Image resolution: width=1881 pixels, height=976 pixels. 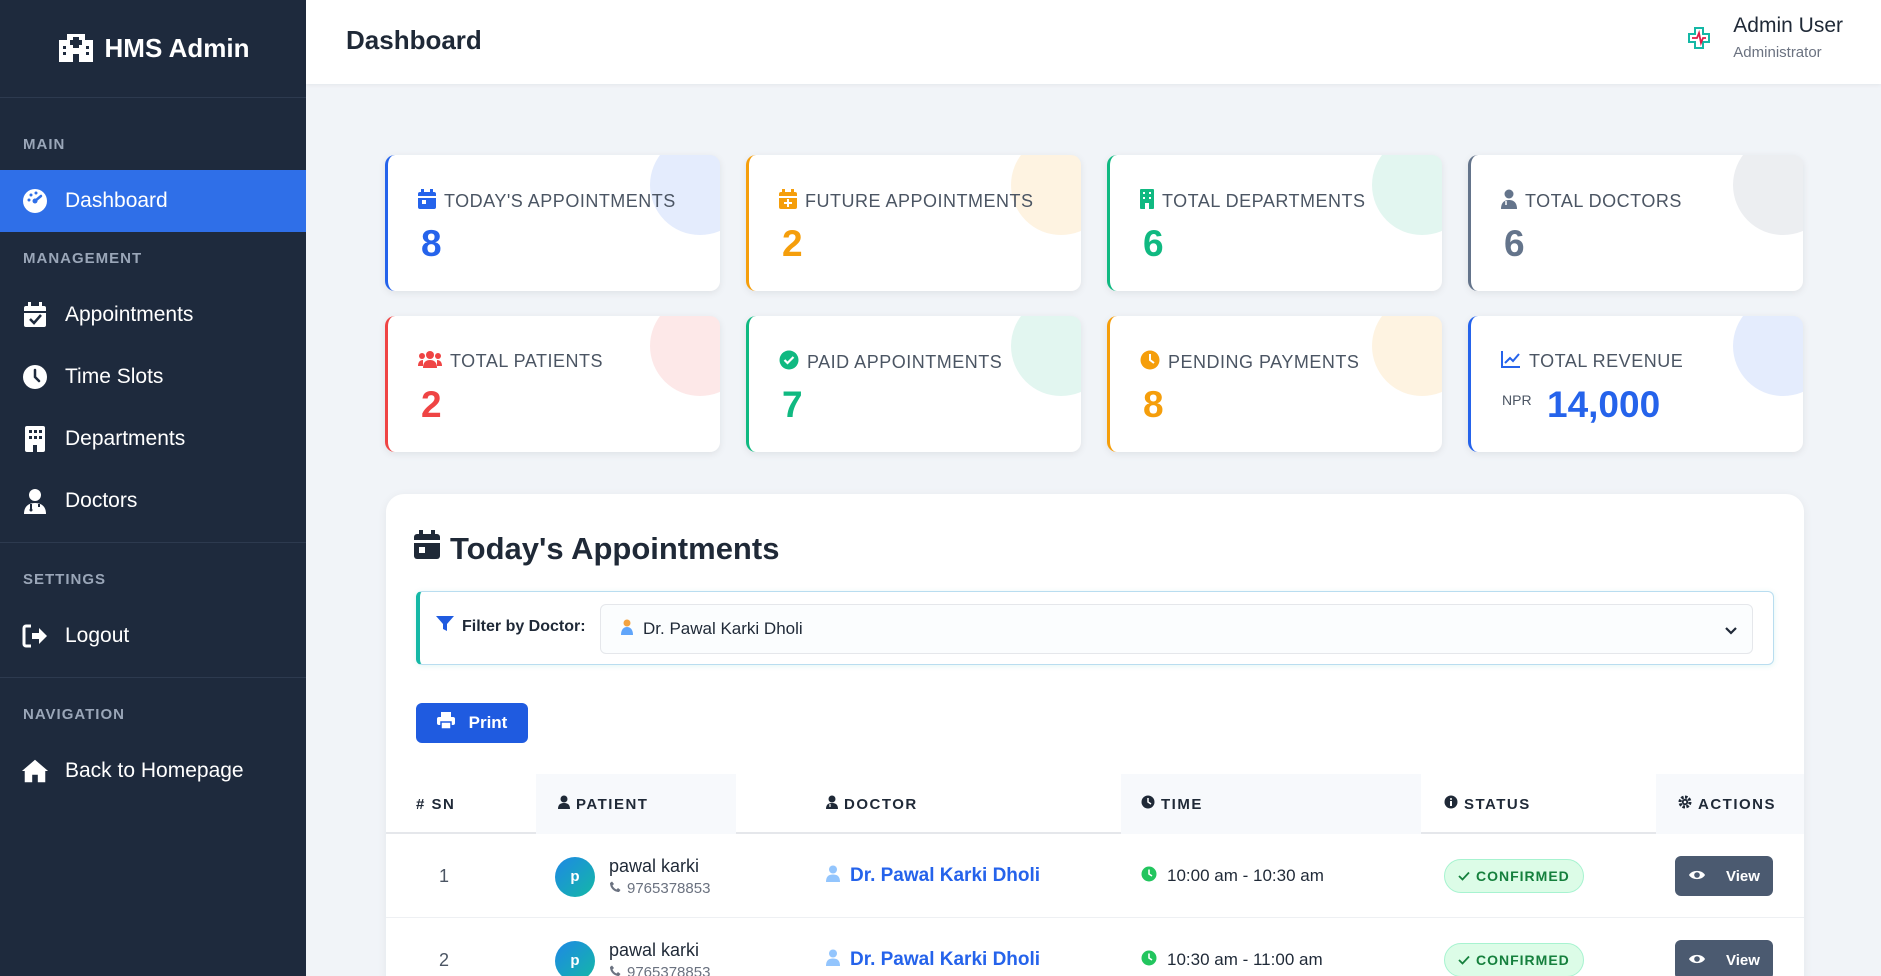 What do you see at coordinates (44, 144) in the screenshot?
I see `section-label-main: MAIN` at bounding box center [44, 144].